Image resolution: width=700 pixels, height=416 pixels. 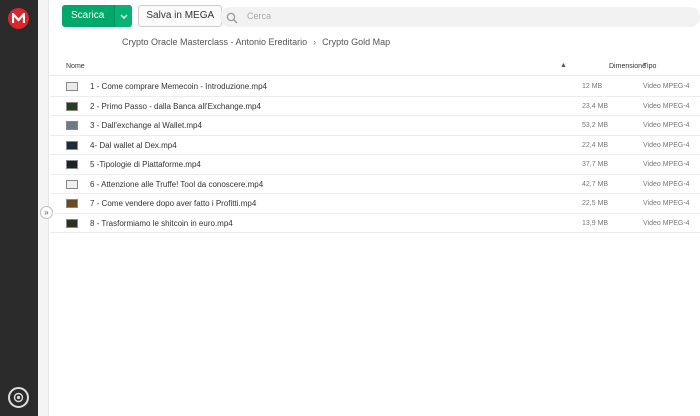 I want to click on mega-logo-icon, so click(x=18, y=18).